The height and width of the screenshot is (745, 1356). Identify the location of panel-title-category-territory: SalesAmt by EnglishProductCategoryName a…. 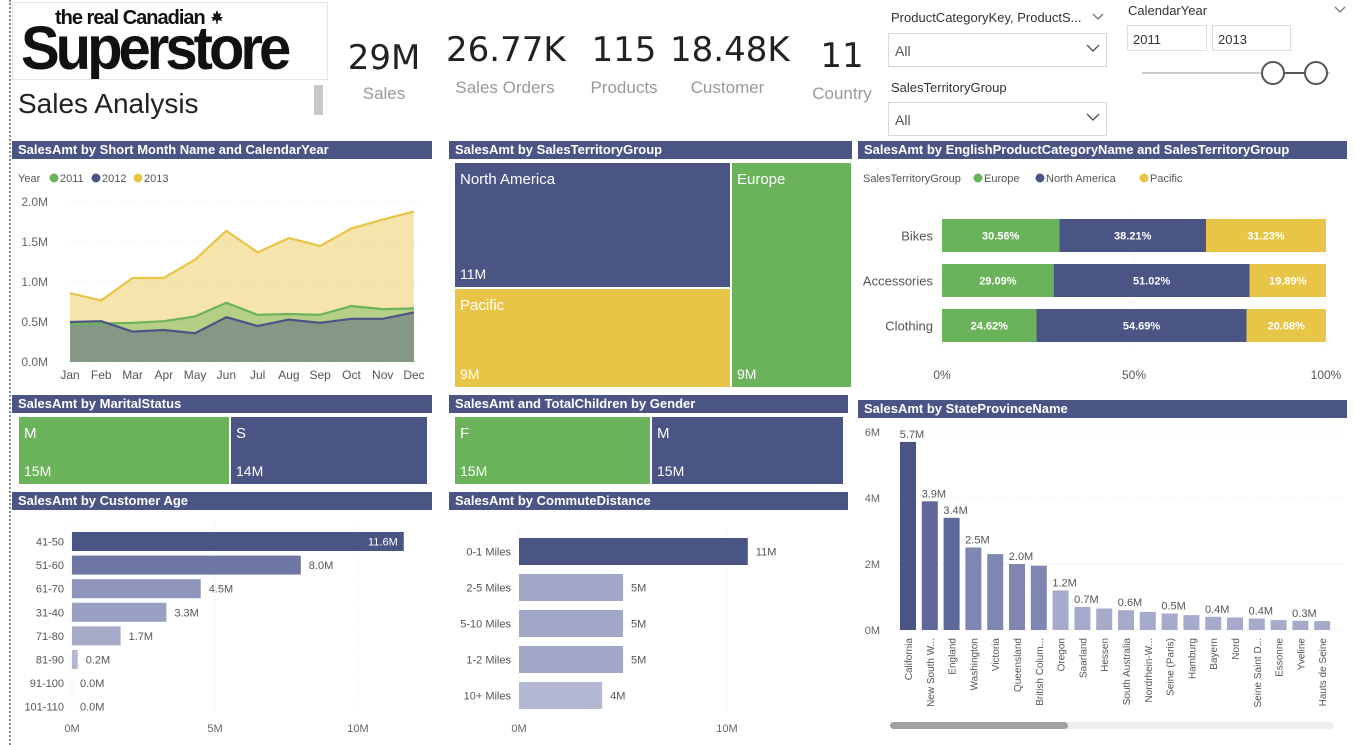
(1102, 150).